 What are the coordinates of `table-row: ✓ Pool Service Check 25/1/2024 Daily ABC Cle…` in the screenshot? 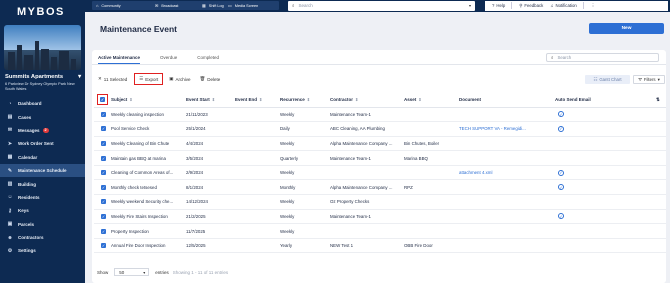 It's located at (380, 129).